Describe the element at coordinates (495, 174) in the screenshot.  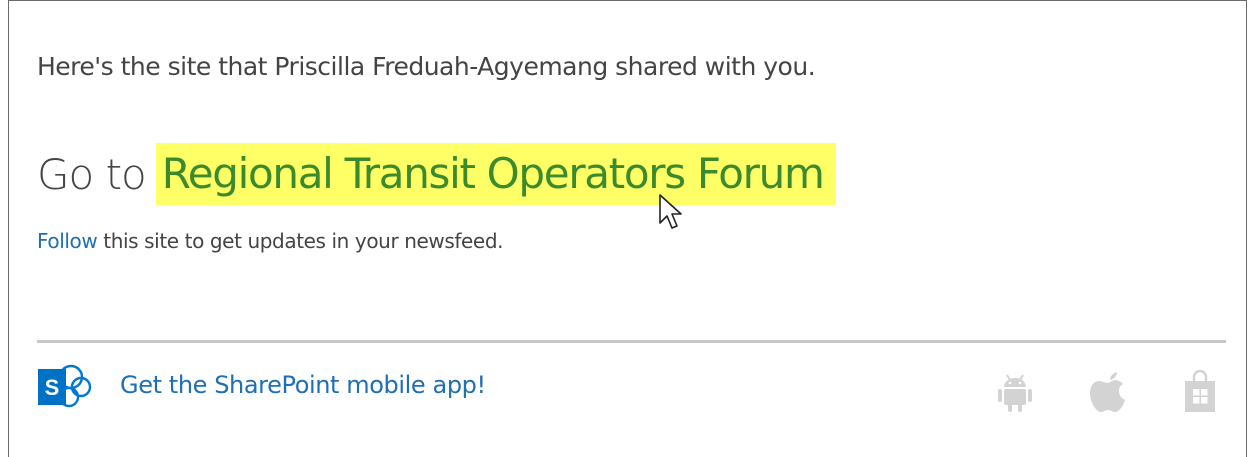
I see `site-name-link: Regional Transit Operators Forum` at that location.